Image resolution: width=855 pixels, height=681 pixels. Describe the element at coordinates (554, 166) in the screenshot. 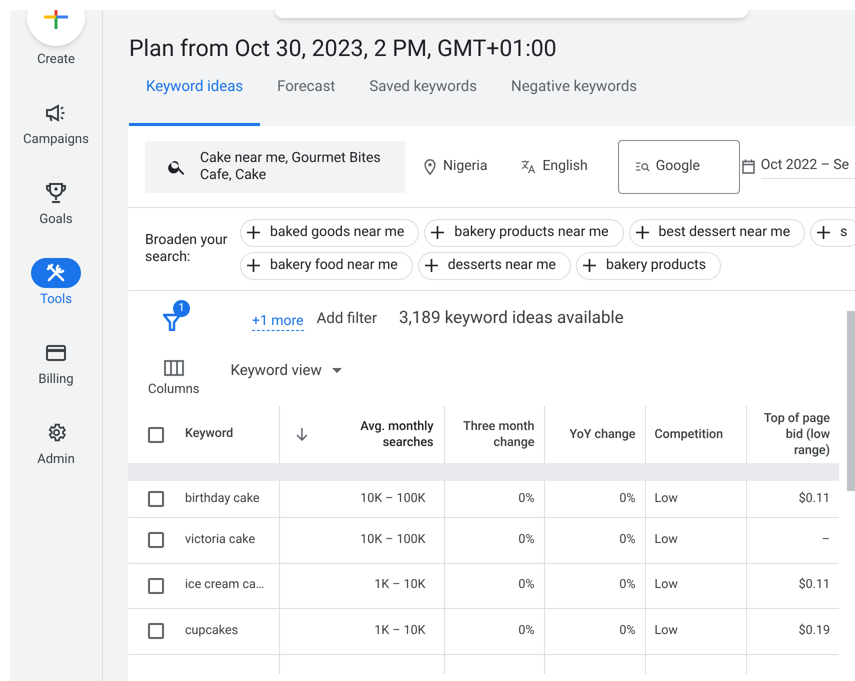

I see `language-selector: English` at that location.